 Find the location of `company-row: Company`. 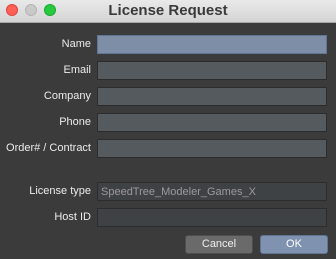

company-row: Company is located at coordinates (168, 97).